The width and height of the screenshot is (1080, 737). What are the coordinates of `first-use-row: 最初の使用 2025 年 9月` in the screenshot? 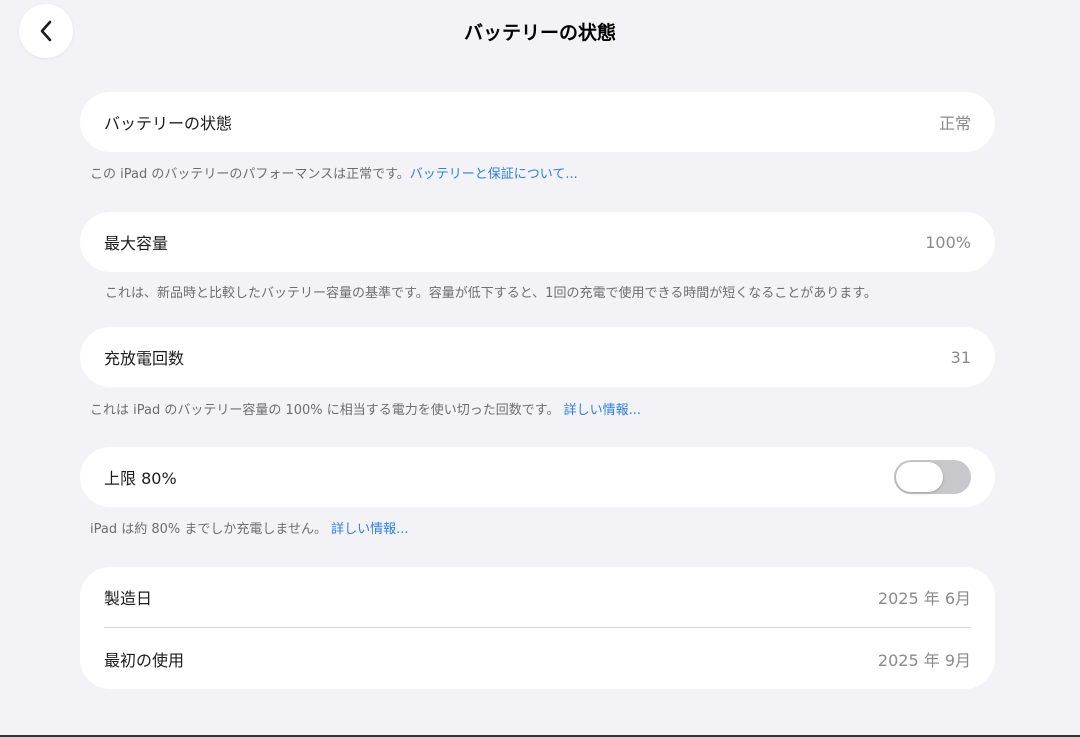 It's located at (537, 658).